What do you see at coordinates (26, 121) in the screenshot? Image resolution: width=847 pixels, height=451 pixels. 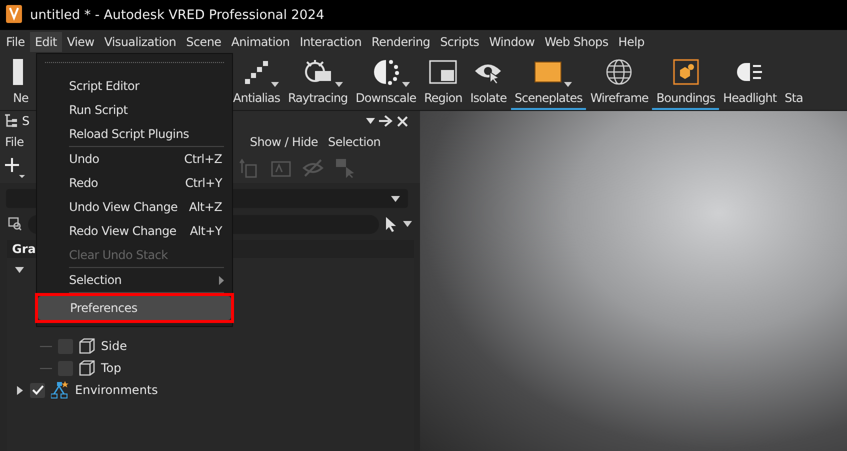 I see `panel-title: S` at bounding box center [26, 121].